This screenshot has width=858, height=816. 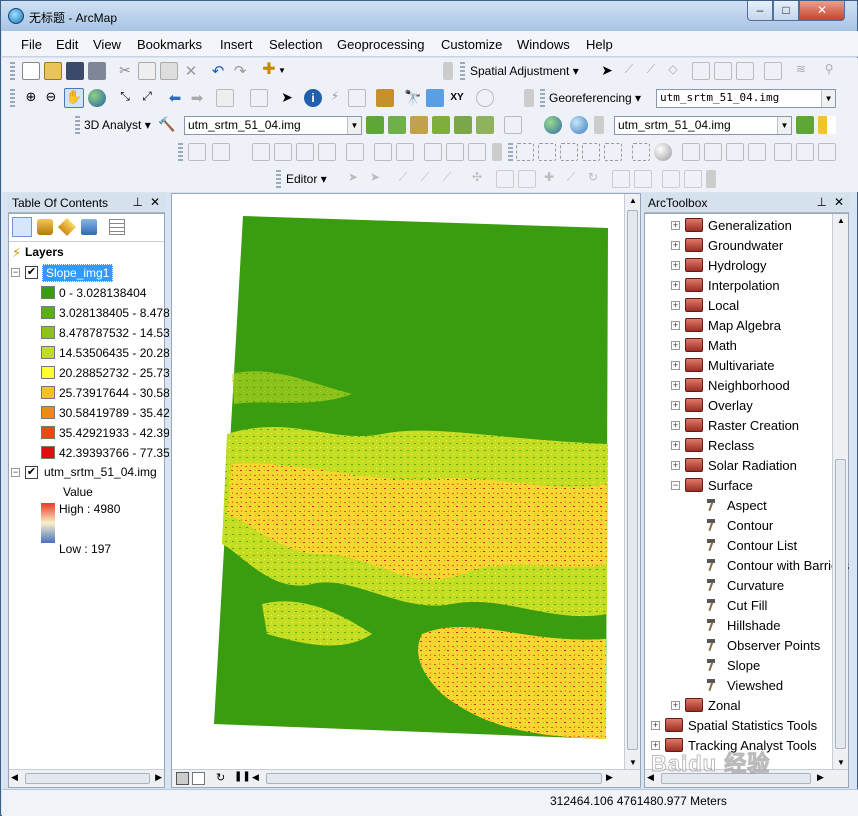 What do you see at coordinates (621, 179) in the screenshot?
I see `attributes-icon` at bounding box center [621, 179].